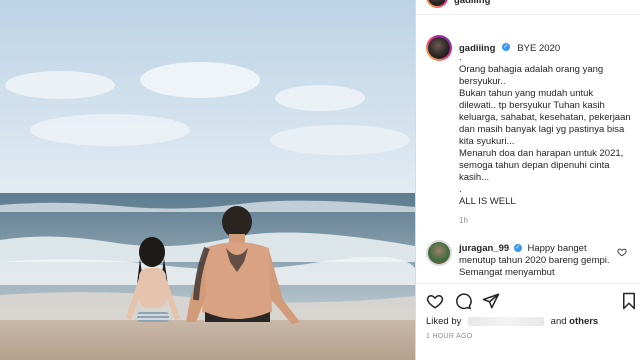 The width and height of the screenshot is (640, 360). What do you see at coordinates (449, 336) in the screenshot?
I see `post-timestamp: 1 HOUR AGO` at bounding box center [449, 336].